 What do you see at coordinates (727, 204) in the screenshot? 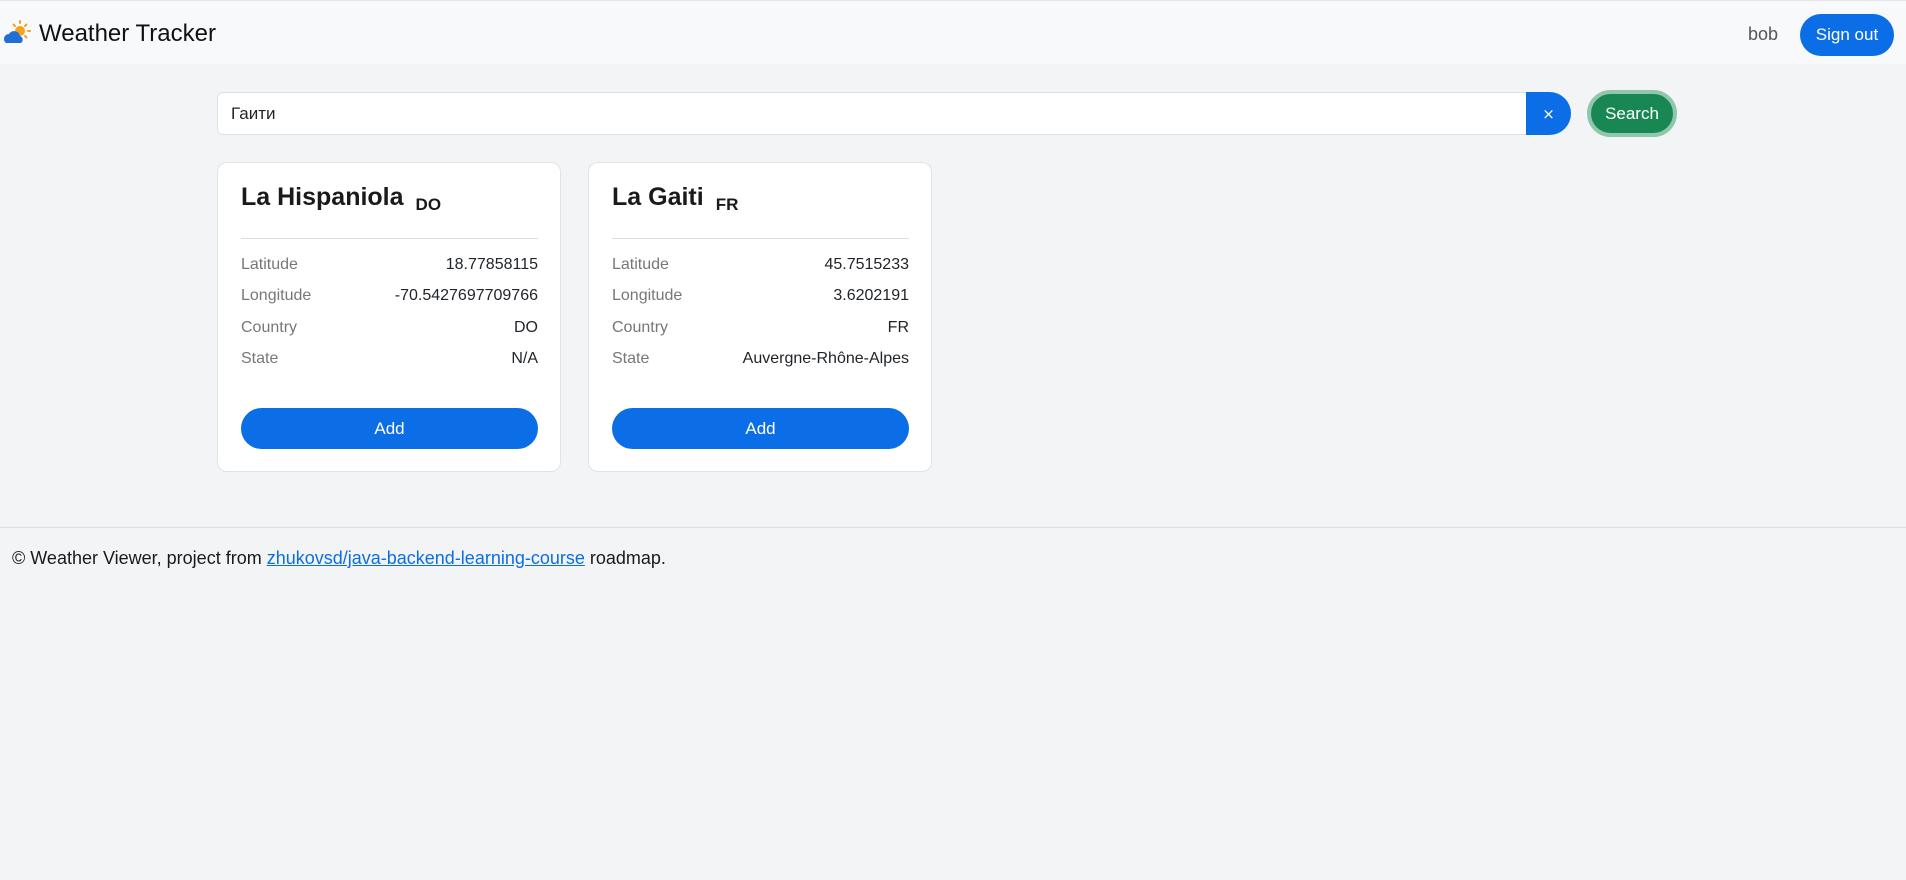
I see `country-code: FR` at bounding box center [727, 204].